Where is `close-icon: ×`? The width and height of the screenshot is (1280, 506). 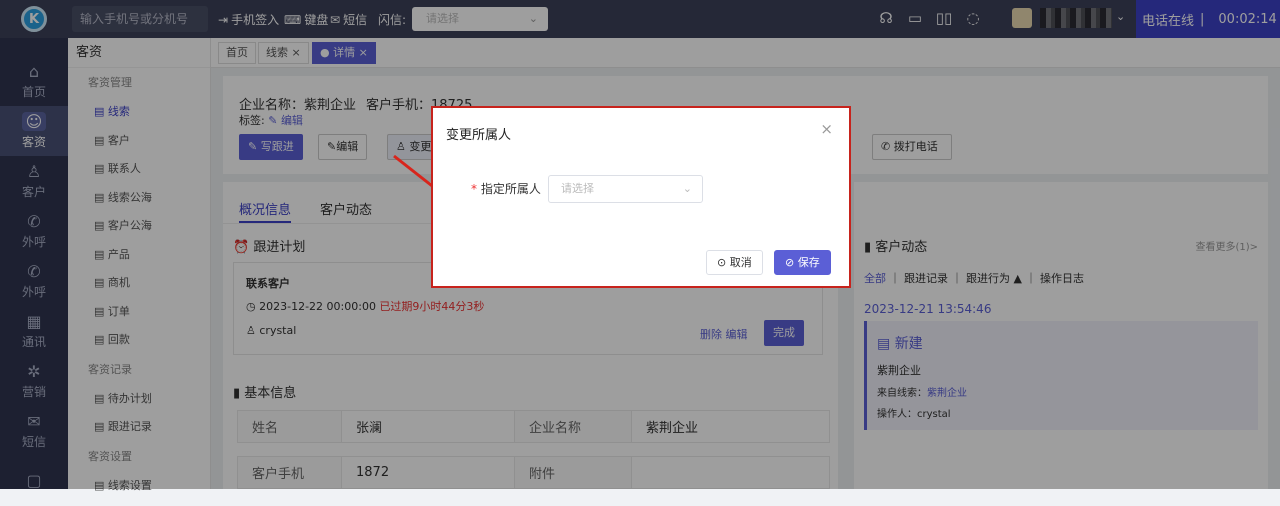
close-icon: × is located at coordinates (826, 129).